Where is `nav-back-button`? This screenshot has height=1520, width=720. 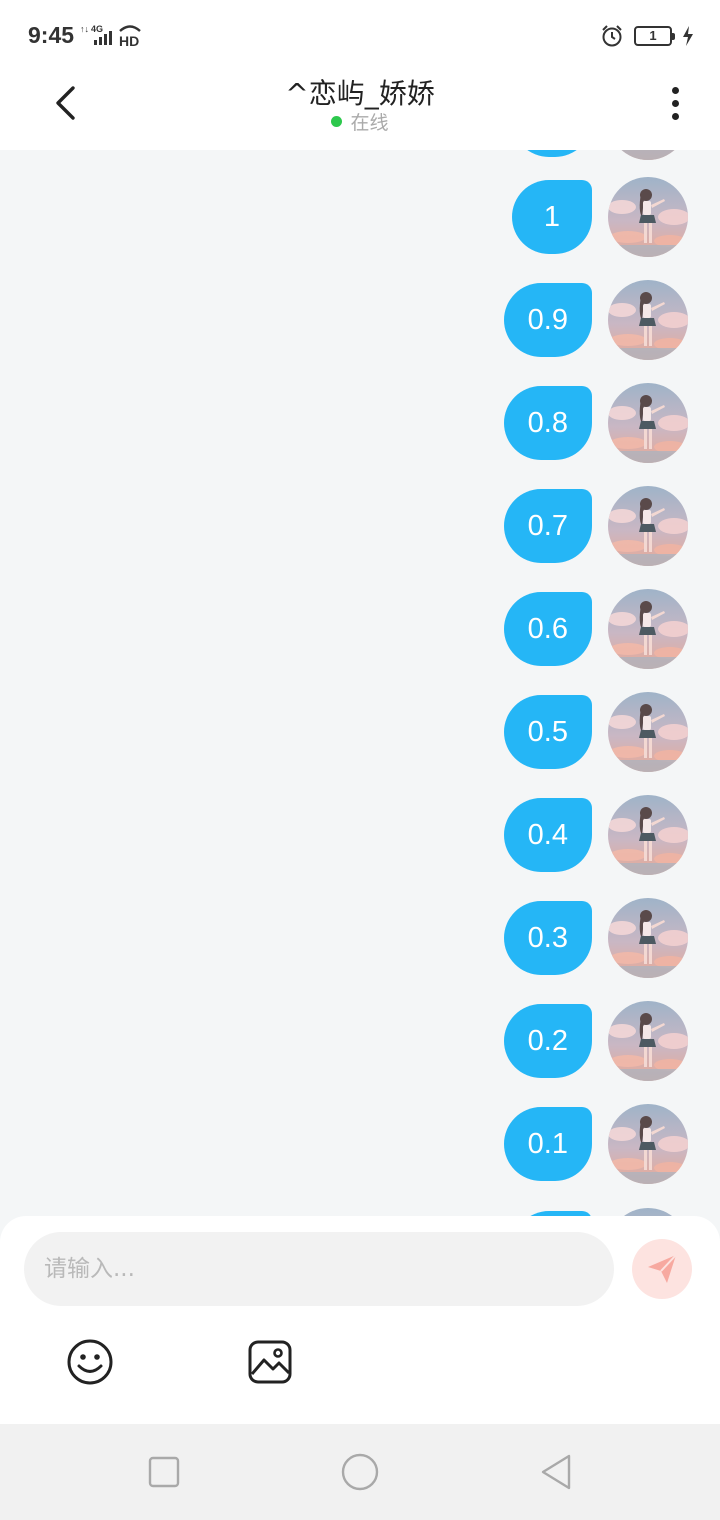
nav-back-button is located at coordinates (556, 1472).